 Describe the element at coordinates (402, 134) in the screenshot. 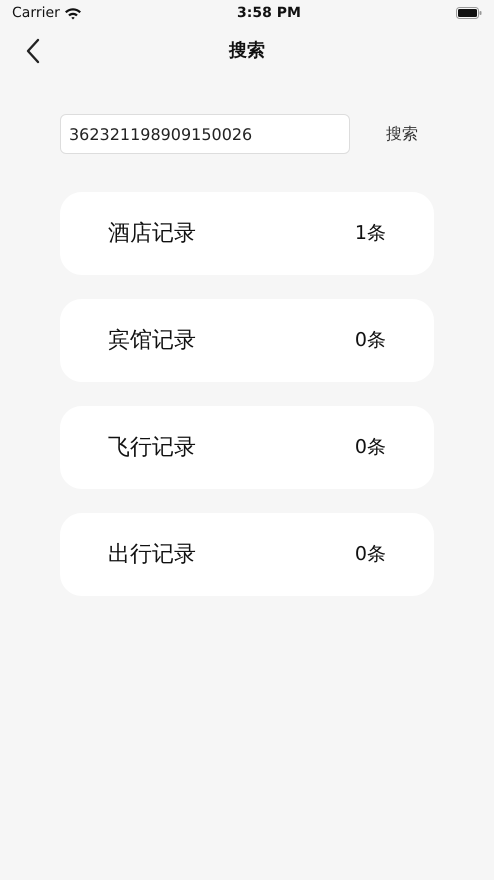

I see `search-button: 搜索` at that location.